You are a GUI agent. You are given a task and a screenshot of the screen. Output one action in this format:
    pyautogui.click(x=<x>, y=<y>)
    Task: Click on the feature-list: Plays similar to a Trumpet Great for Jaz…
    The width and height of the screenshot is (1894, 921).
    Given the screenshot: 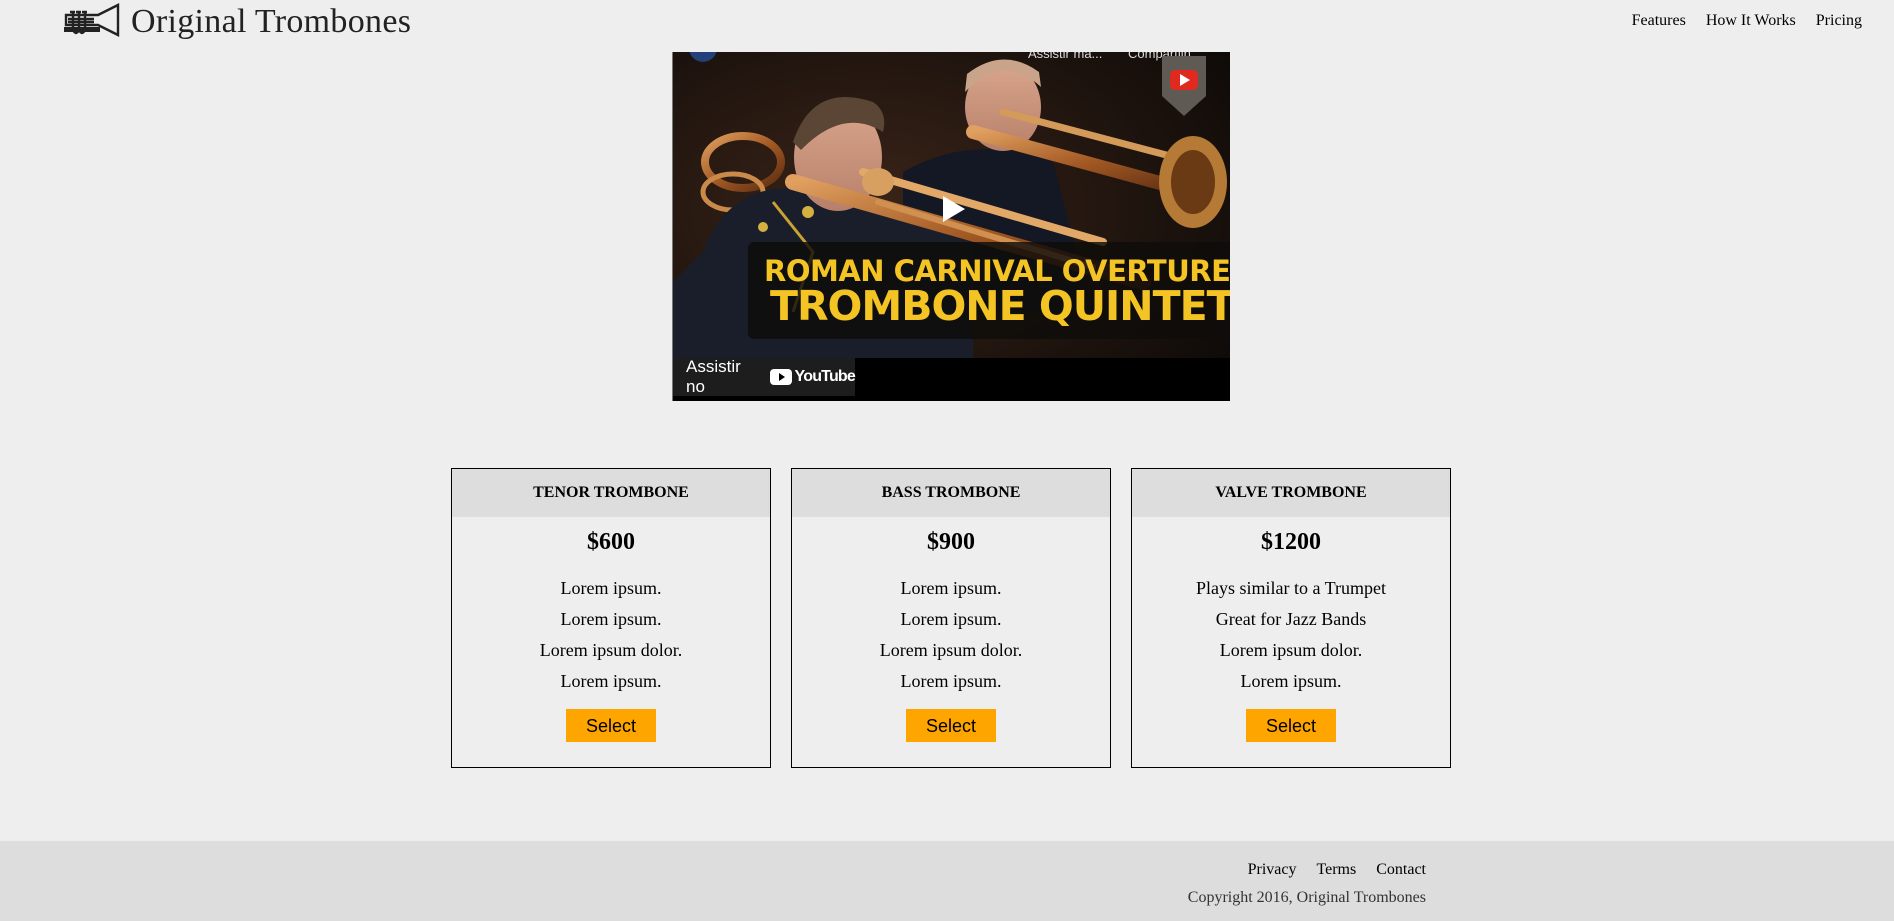 What is the action you would take?
    pyautogui.click(x=1291, y=635)
    